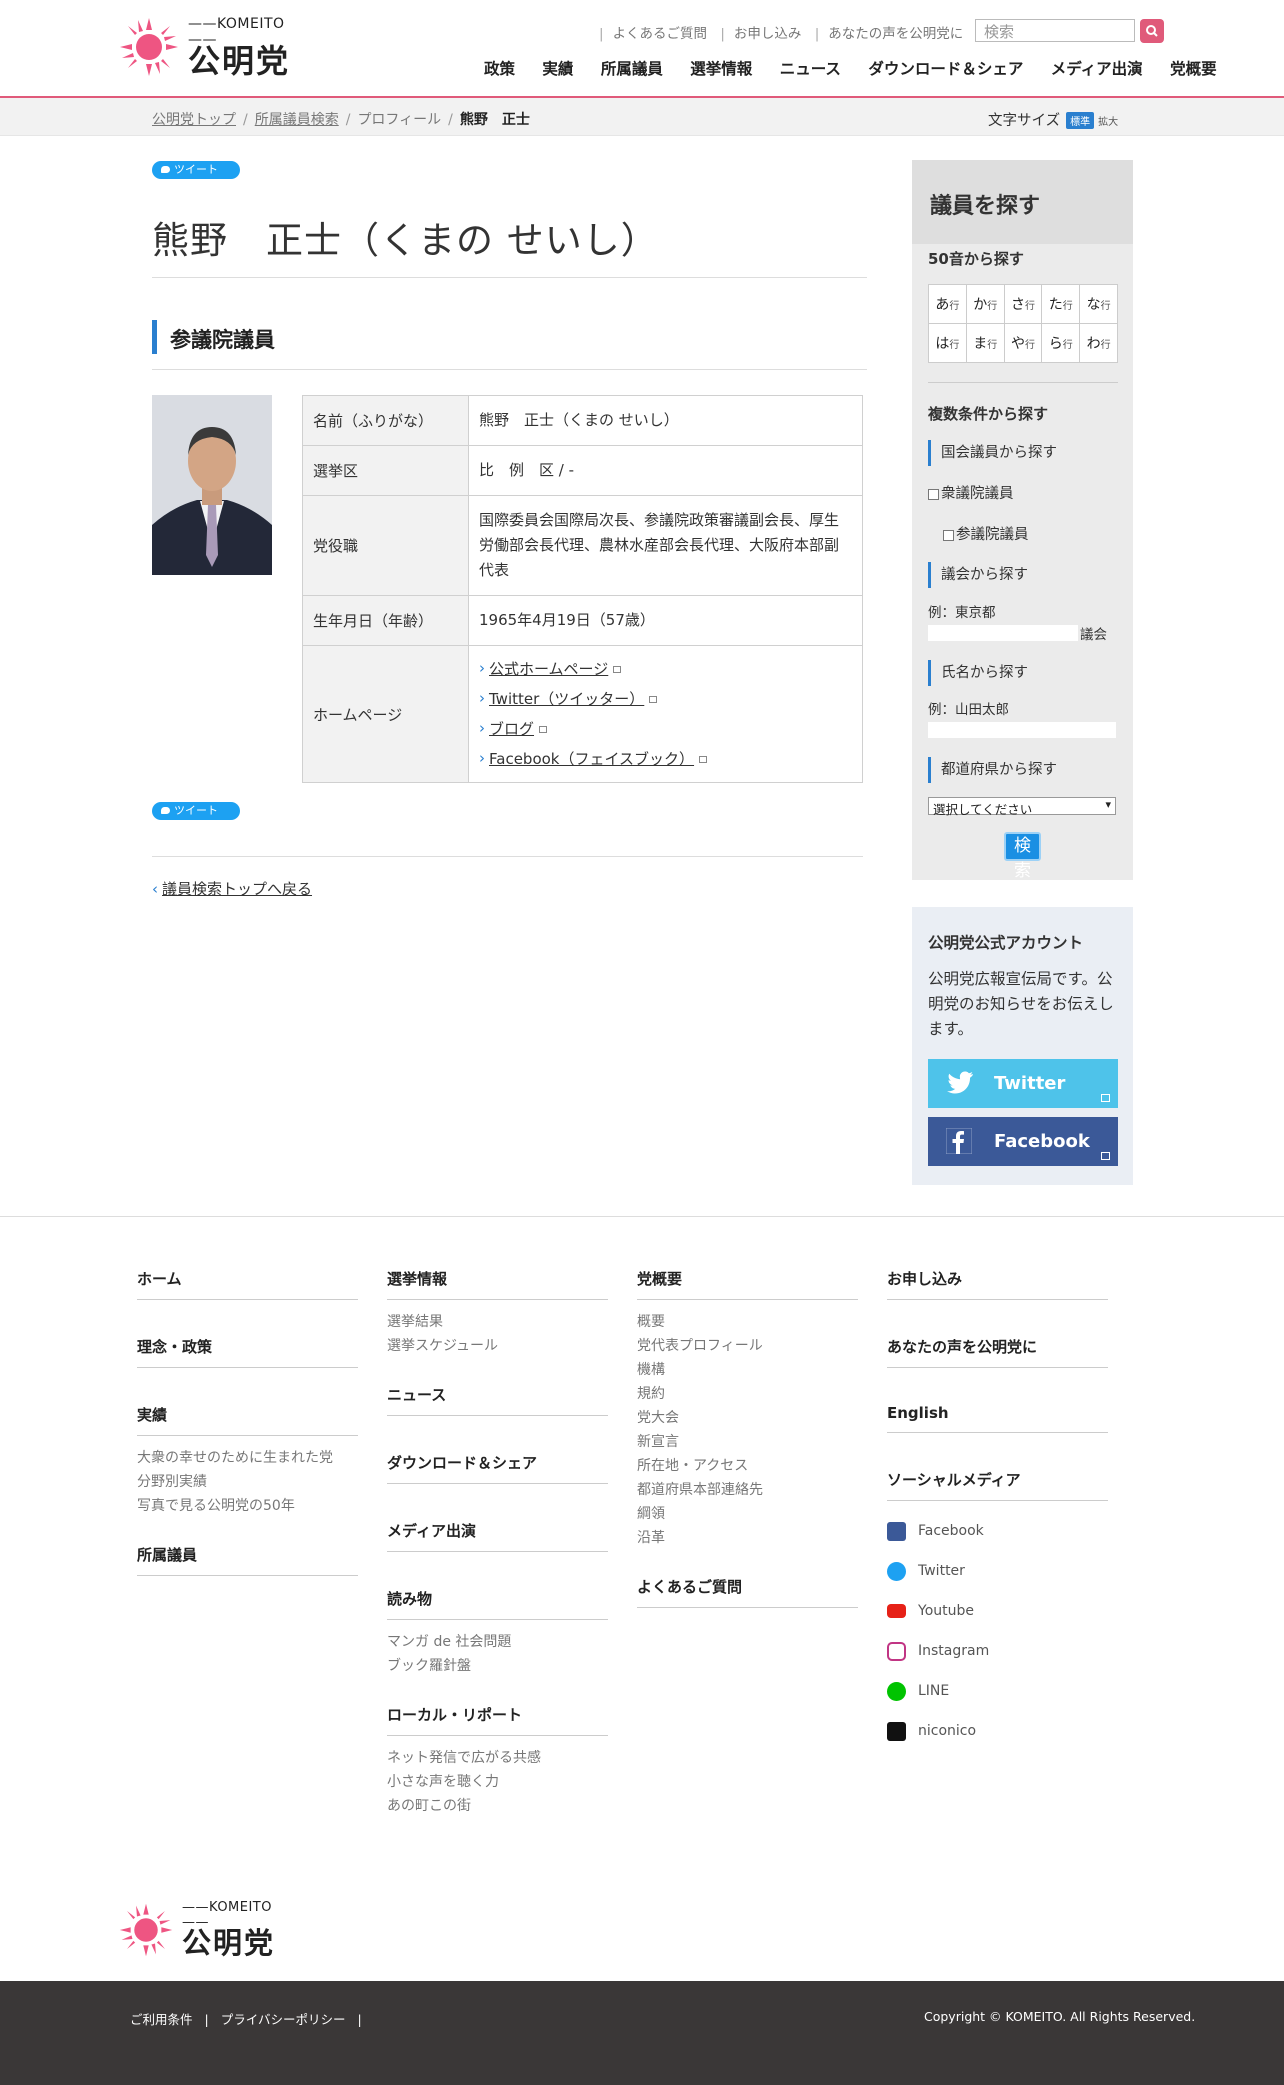 This screenshot has height=2085, width=1284. Describe the element at coordinates (747, 1466) in the screenshot. I see `footer-link: 所在地・アクセス` at that location.